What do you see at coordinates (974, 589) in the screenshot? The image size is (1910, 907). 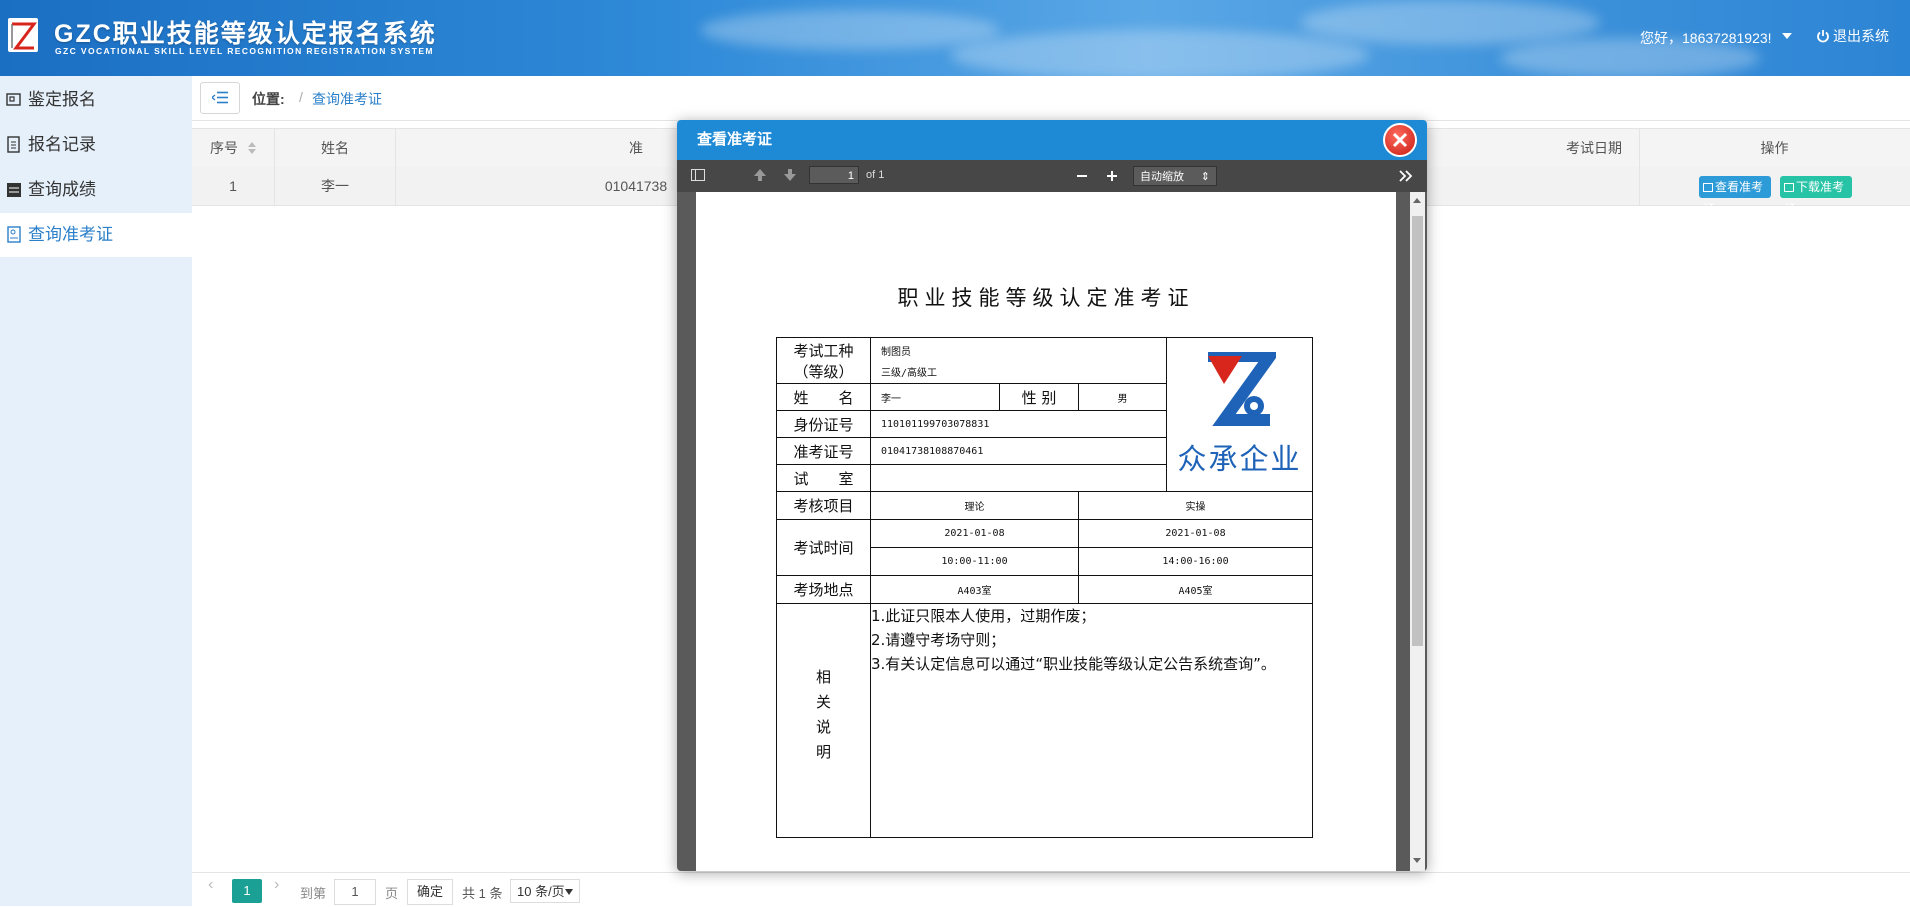 I see `theory-location: A403室` at bounding box center [974, 589].